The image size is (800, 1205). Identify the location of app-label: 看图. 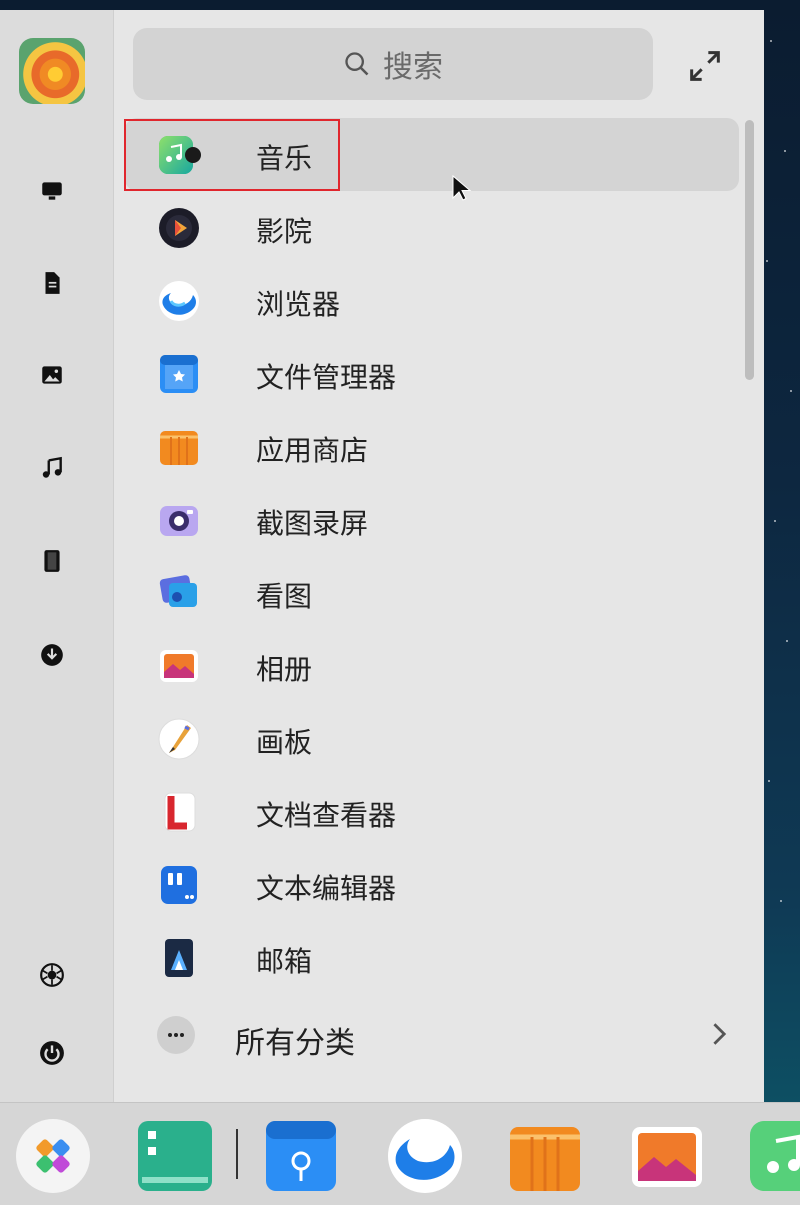
(284, 596).